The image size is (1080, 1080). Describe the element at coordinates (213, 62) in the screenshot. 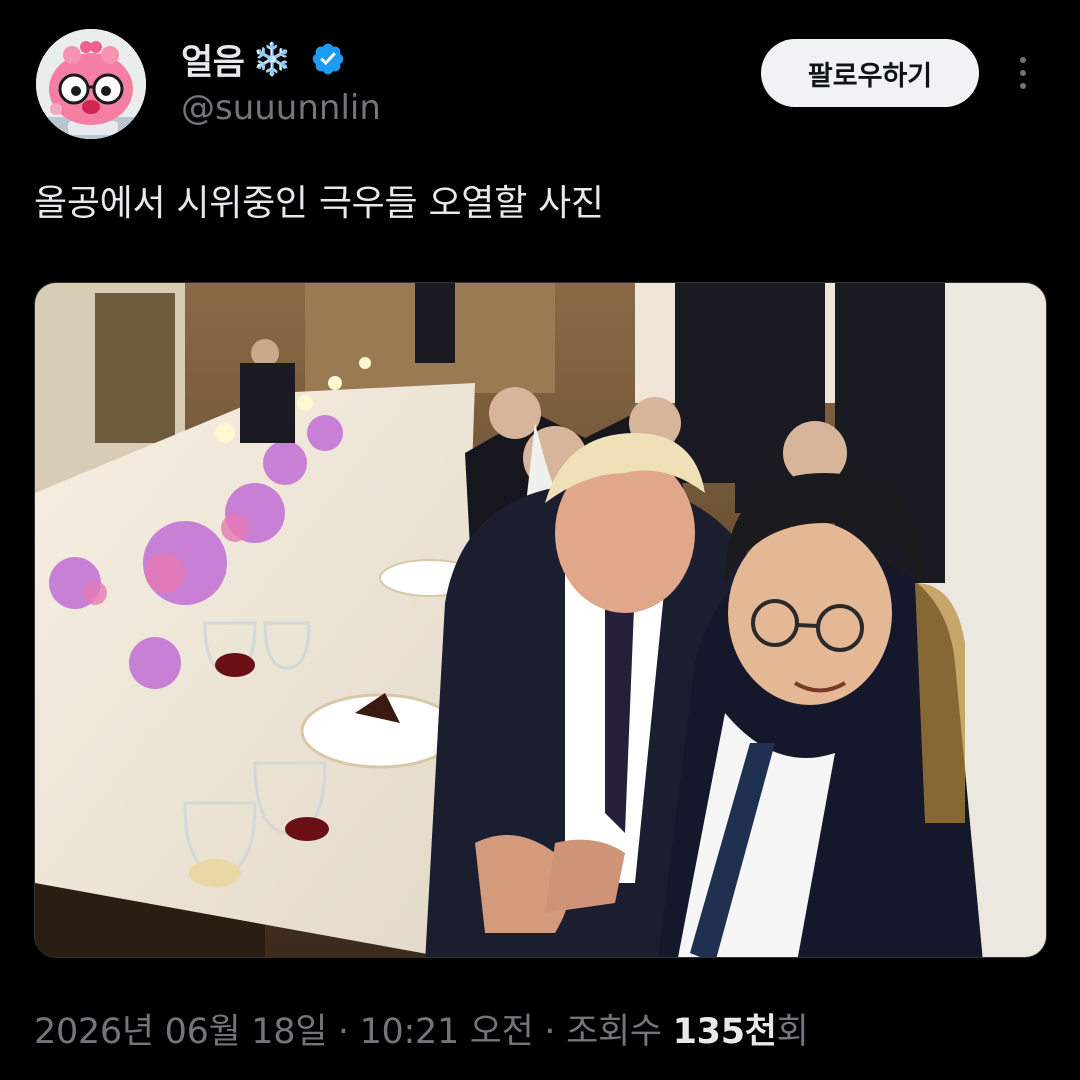

I see `display-name: 얼음` at that location.